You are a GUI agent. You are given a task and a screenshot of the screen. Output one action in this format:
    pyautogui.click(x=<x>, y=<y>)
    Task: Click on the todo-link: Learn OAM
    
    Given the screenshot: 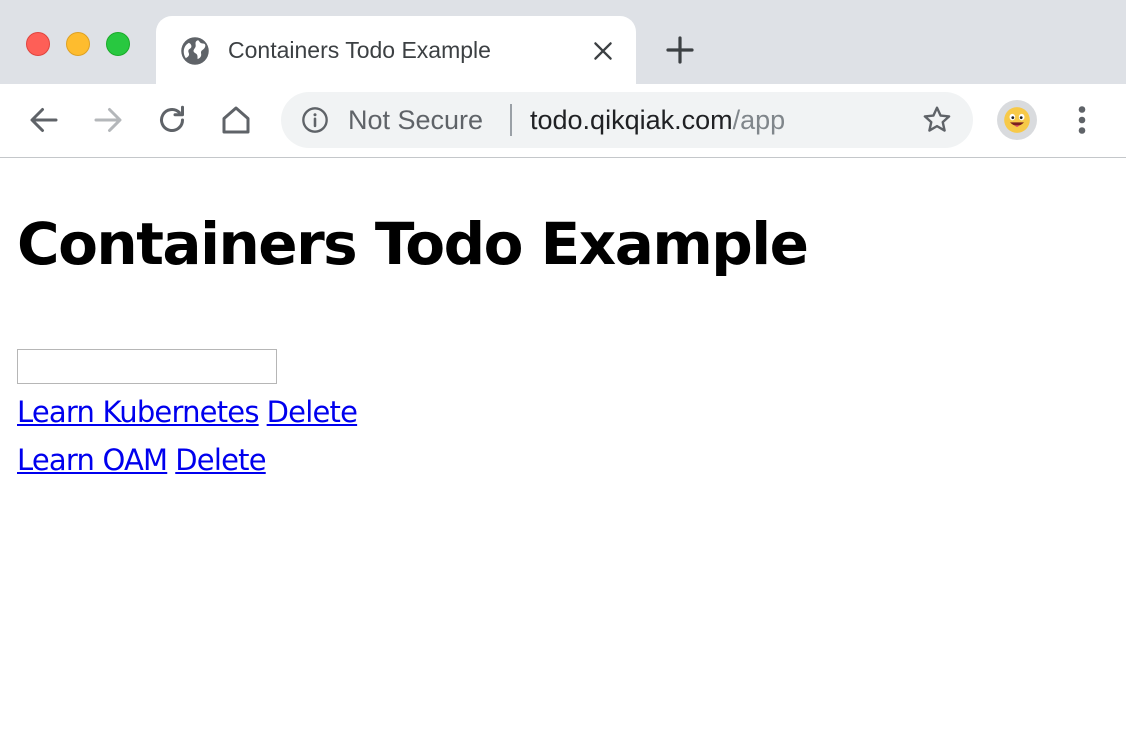 What is the action you would take?
    pyautogui.click(x=92, y=460)
    